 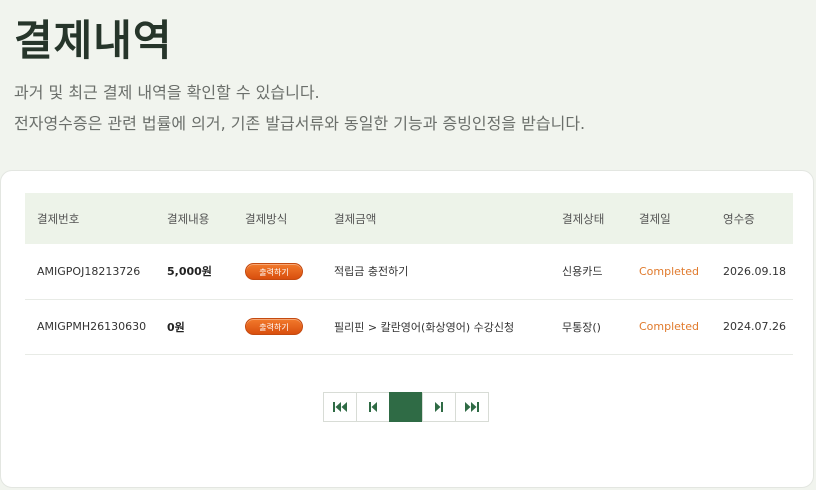 I want to click on payment-amount: 5,000원, so click(x=194, y=272).